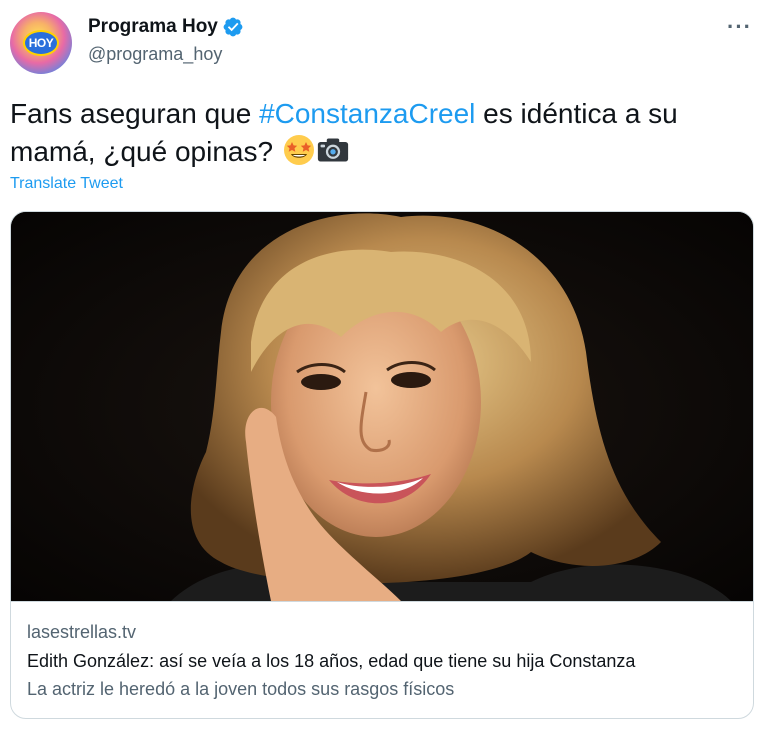 The height and width of the screenshot is (733, 768). What do you see at coordinates (66, 184) in the screenshot?
I see `translate-tweet-link: Translate Tweet` at bounding box center [66, 184].